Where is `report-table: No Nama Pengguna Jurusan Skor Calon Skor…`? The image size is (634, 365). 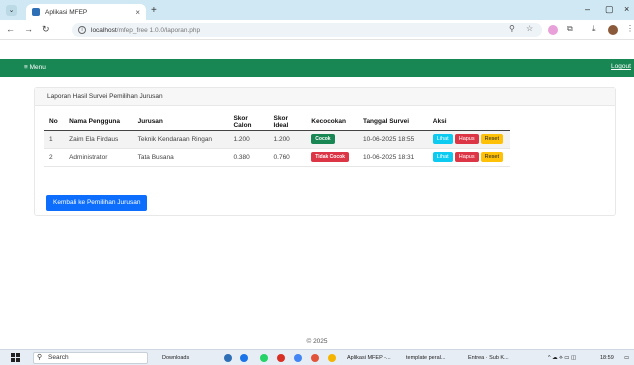 report-table: No Nama Pengguna Jurusan Skor Calon Skor… is located at coordinates (277, 140).